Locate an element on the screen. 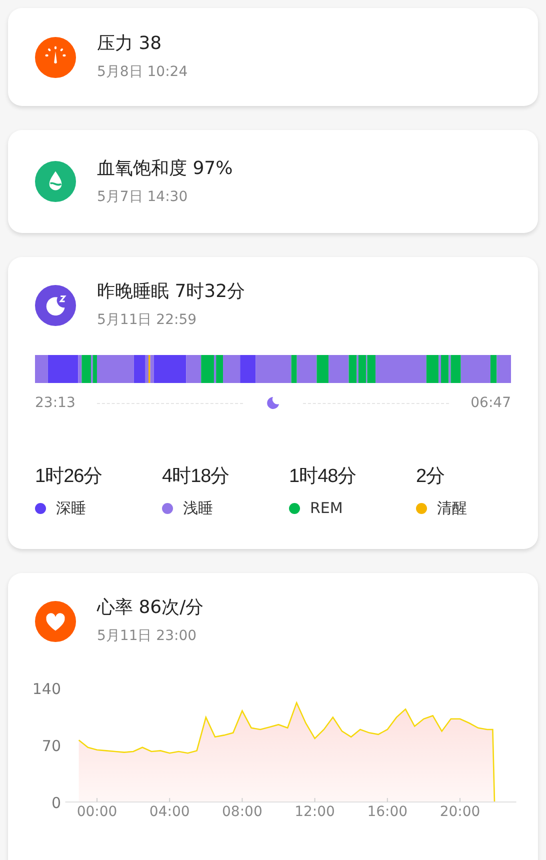  x-tick-label: 04:00 is located at coordinates (169, 812).